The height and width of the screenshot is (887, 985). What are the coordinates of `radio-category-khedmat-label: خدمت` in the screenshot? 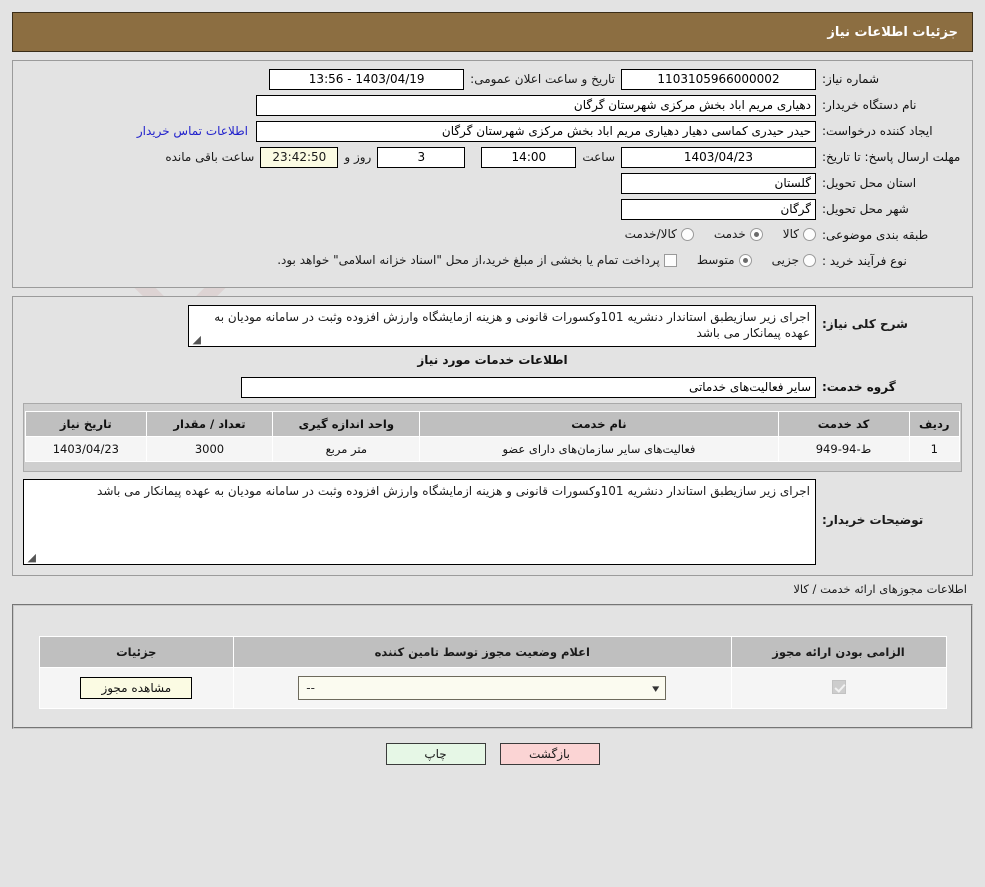 It's located at (729, 234).